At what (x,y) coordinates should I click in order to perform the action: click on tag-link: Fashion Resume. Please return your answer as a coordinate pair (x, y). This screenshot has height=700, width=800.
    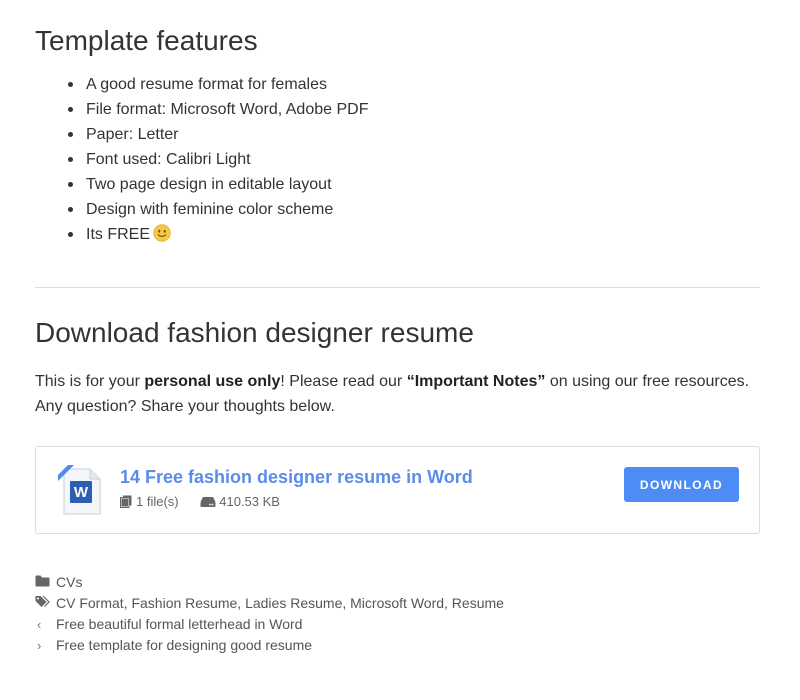
    Looking at the image, I should click on (184, 603).